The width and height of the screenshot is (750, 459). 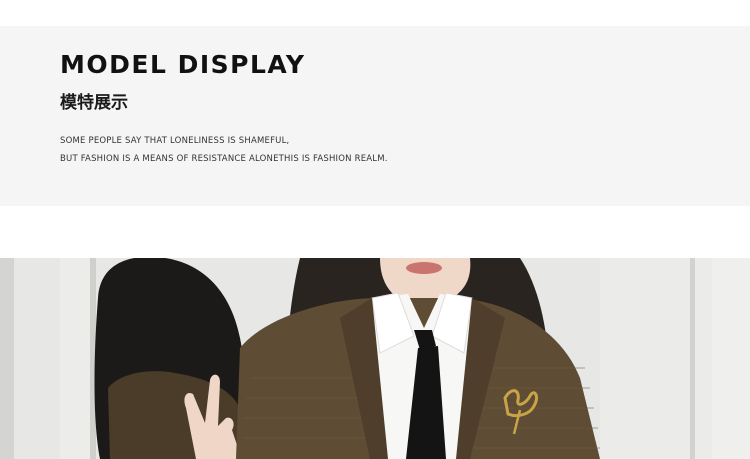 What do you see at coordinates (94, 103) in the screenshot?
I see `section-subtitle: 模特展示` at bounding box center [94, 103].